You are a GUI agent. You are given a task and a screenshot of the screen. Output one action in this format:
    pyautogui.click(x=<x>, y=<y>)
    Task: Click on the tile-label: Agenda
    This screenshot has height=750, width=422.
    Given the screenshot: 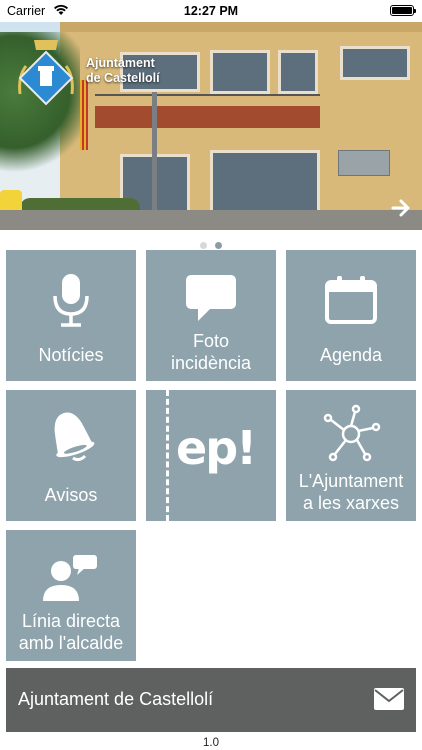 What is the action you would take?
    pyautogui.click(x=351, y=355)
    